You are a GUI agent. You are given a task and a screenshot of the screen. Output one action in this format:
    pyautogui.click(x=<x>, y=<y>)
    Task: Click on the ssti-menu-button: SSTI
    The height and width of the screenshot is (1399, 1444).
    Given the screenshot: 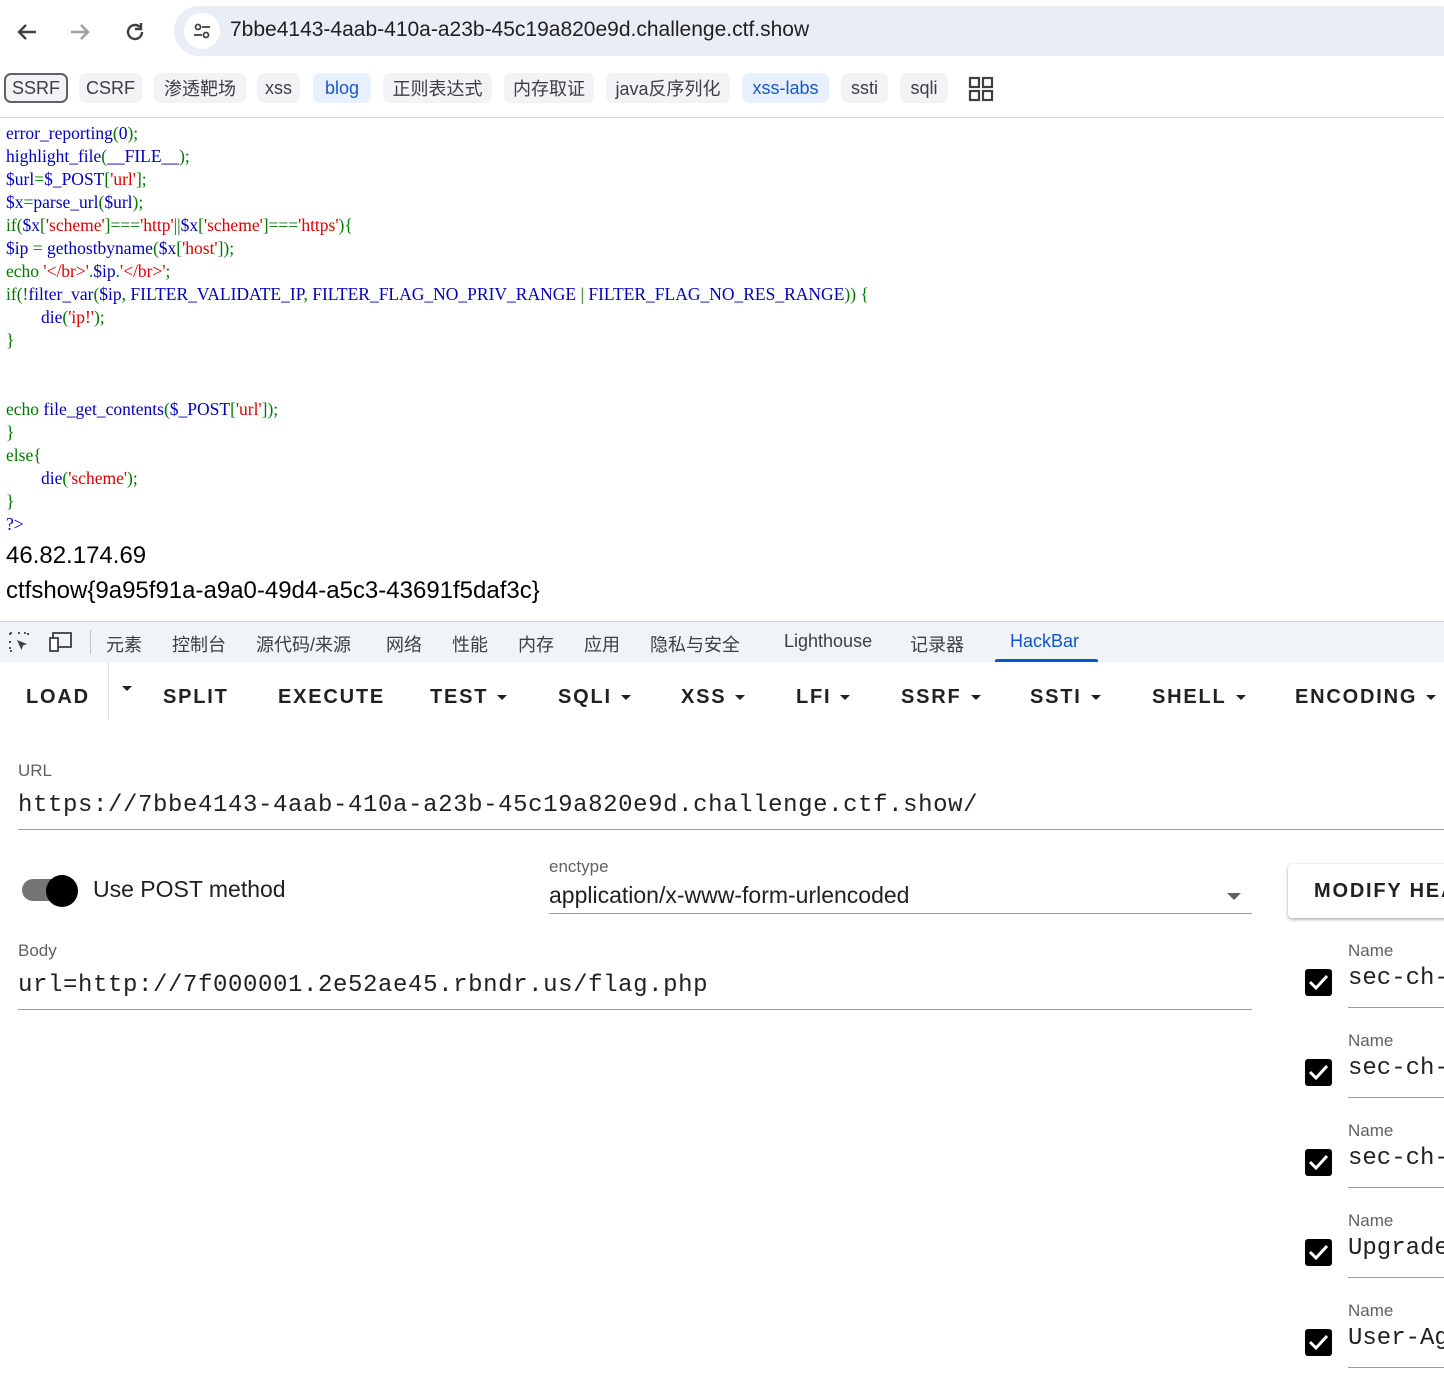 What is the action you would take?
    pyautogui.click(x=1065, y=697)
    